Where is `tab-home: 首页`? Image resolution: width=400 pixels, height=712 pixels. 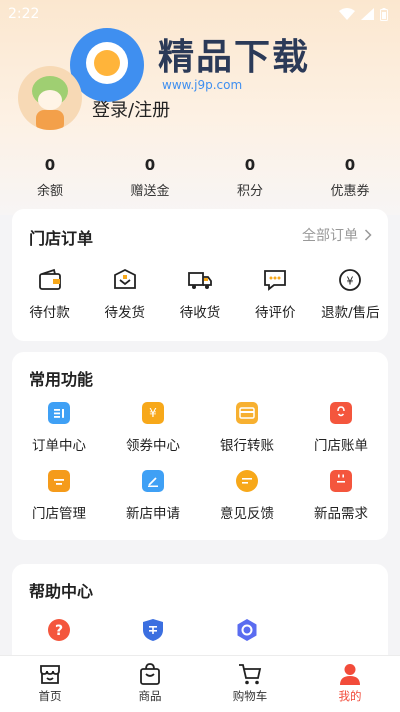
tab-home: 首页 is located at coordinates (50, 684).